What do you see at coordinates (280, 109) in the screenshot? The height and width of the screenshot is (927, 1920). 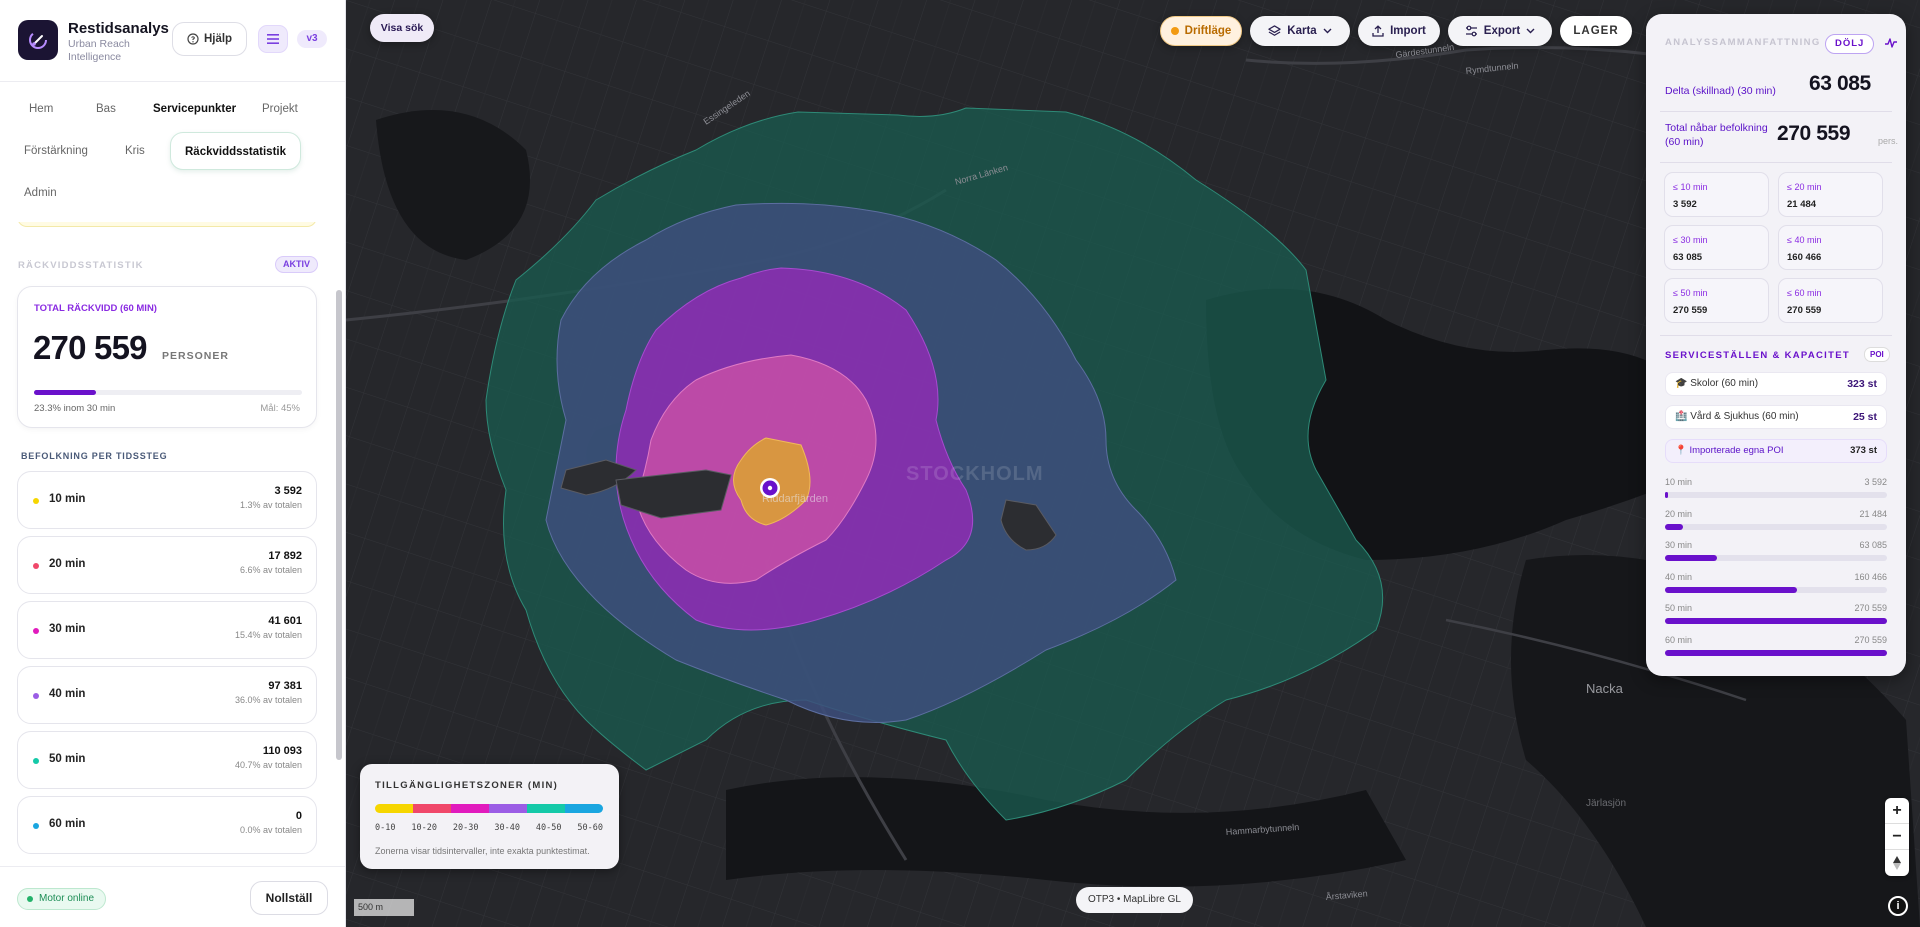 I see `nav-item-projekt: Projekt` at bounding box center [280, 109].